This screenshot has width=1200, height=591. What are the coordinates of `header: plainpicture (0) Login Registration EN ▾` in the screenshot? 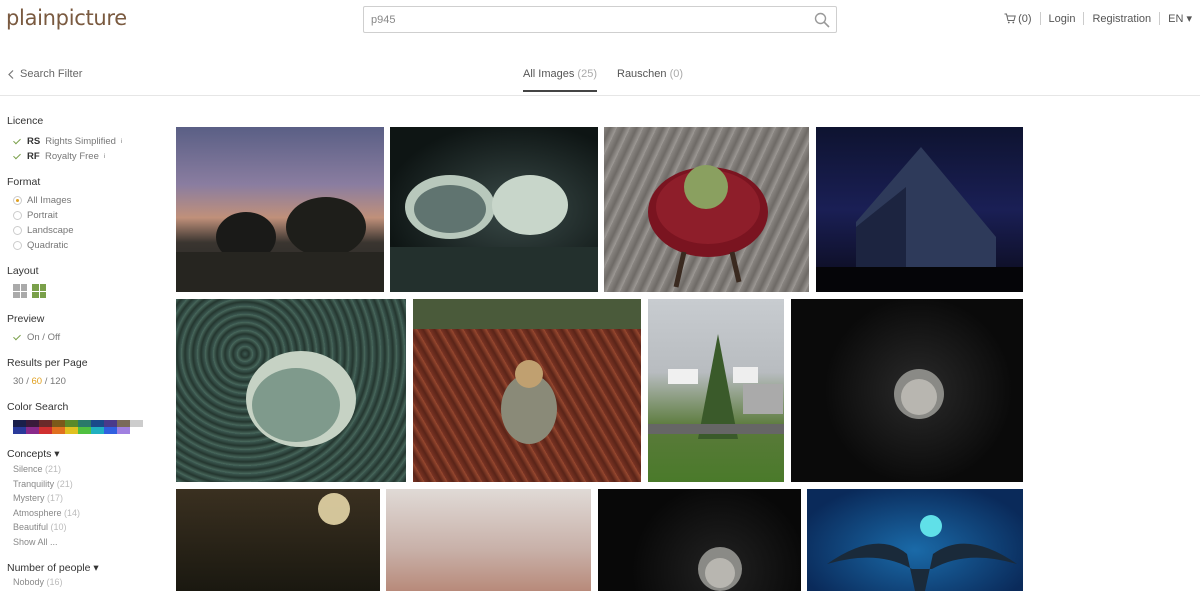 It's located at (600, 20).